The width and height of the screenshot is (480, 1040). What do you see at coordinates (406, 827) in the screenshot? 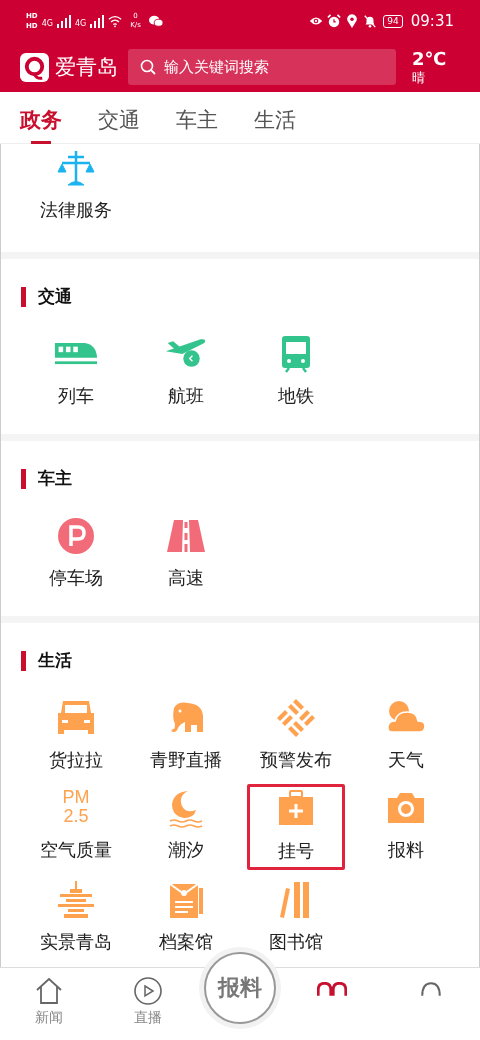
I see `service-item: 报料` at bounding box center [406, 827].